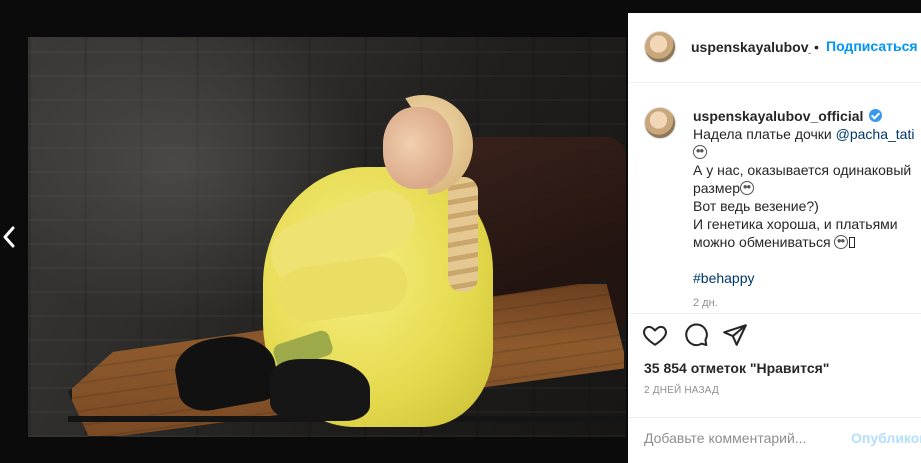  I want to click on caption-hashtag-link: #behappy, so click(724, 278).